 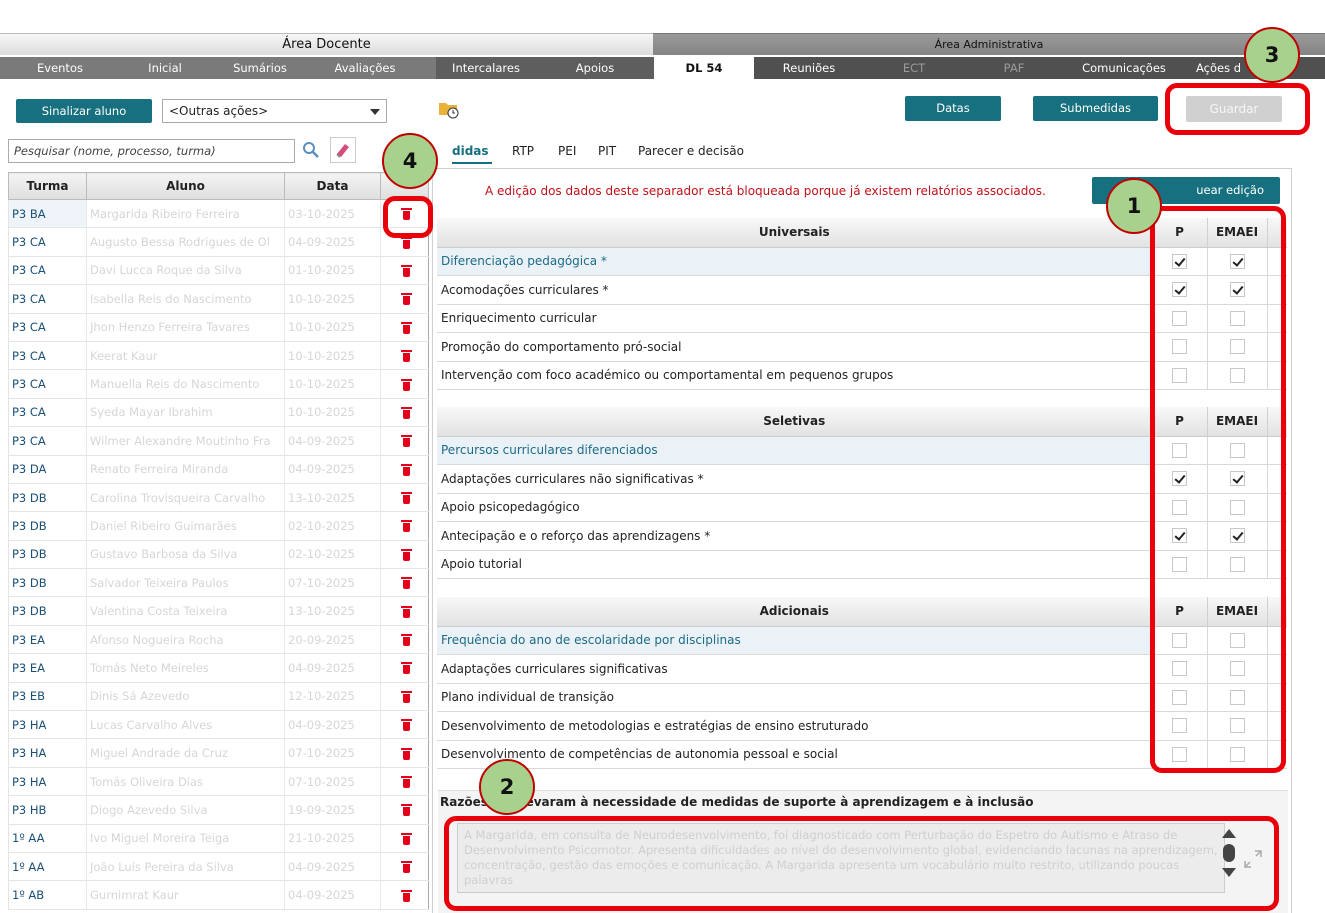 I want to click on tab-eventos: Eventos, so click(x=60, y=68).